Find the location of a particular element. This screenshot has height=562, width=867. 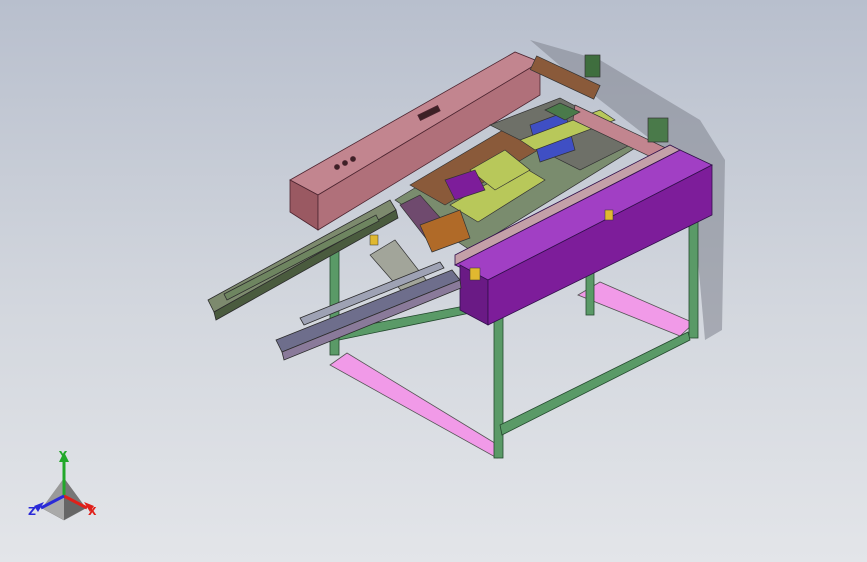

base-plate-front is located at coordinates (414, 405).